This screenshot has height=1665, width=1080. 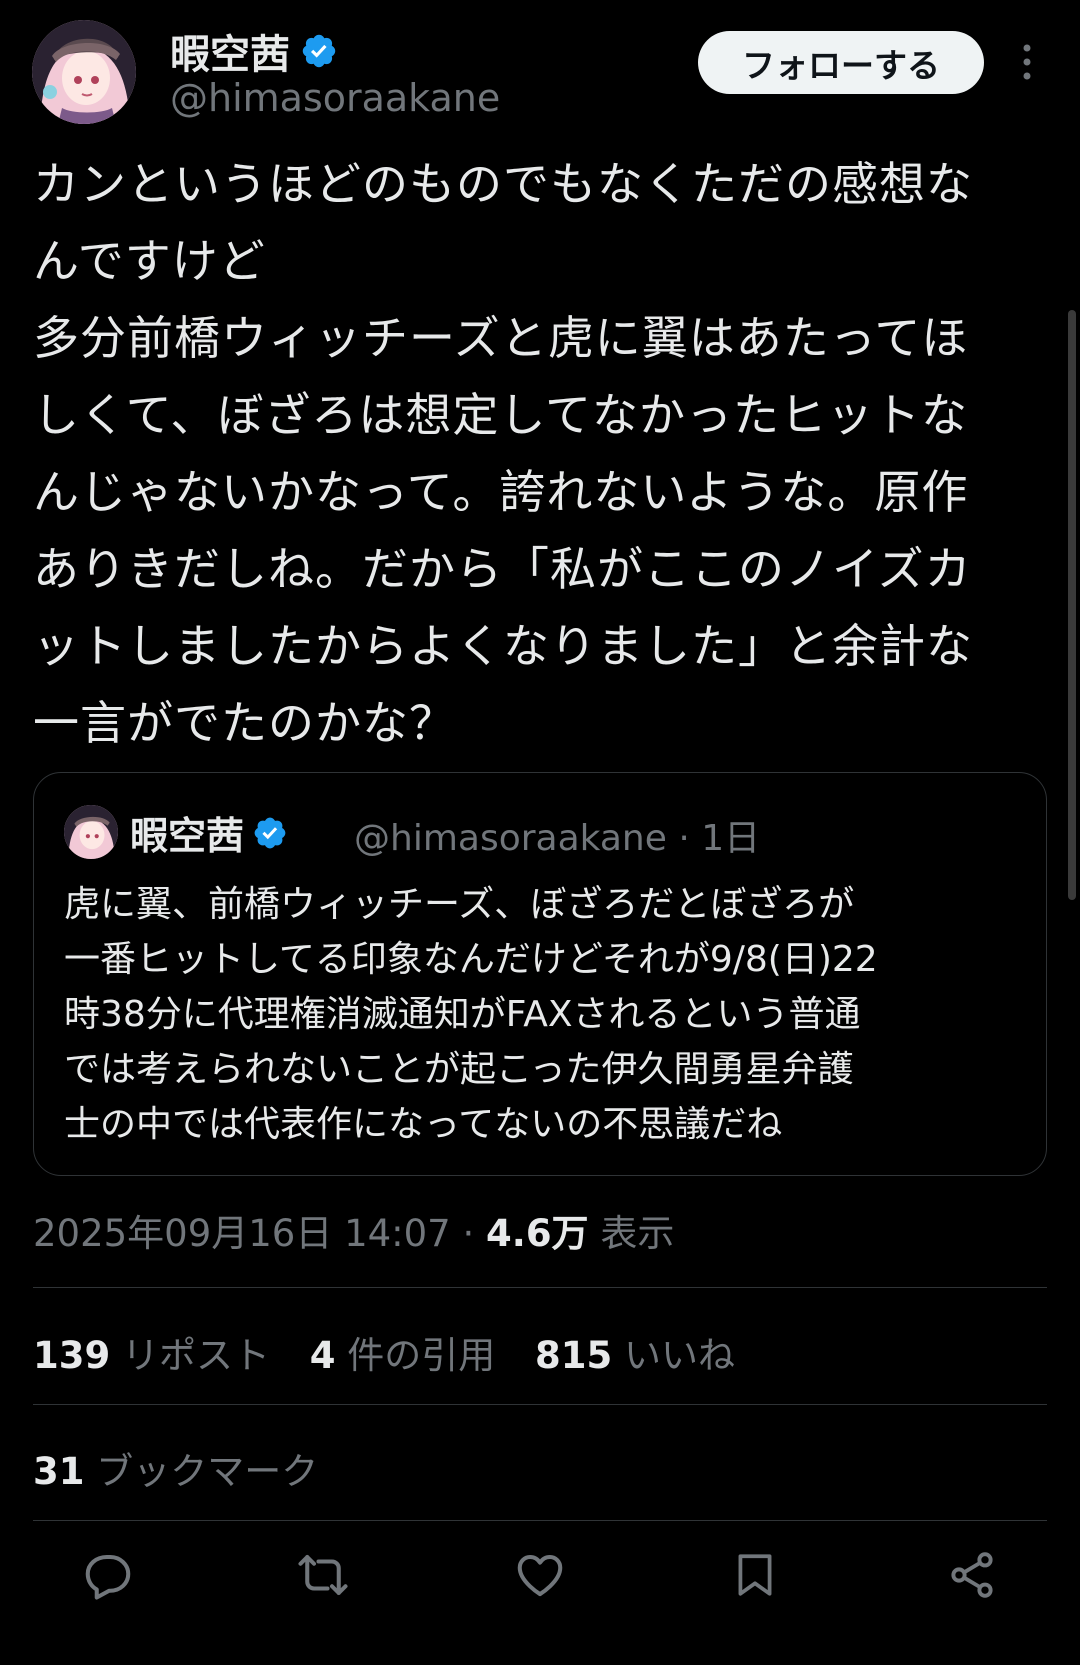 What do you see at coordinates (537, 1233) in the screenshot?
I see `views-count: 4.6万` at bounding box center [537, 1233].